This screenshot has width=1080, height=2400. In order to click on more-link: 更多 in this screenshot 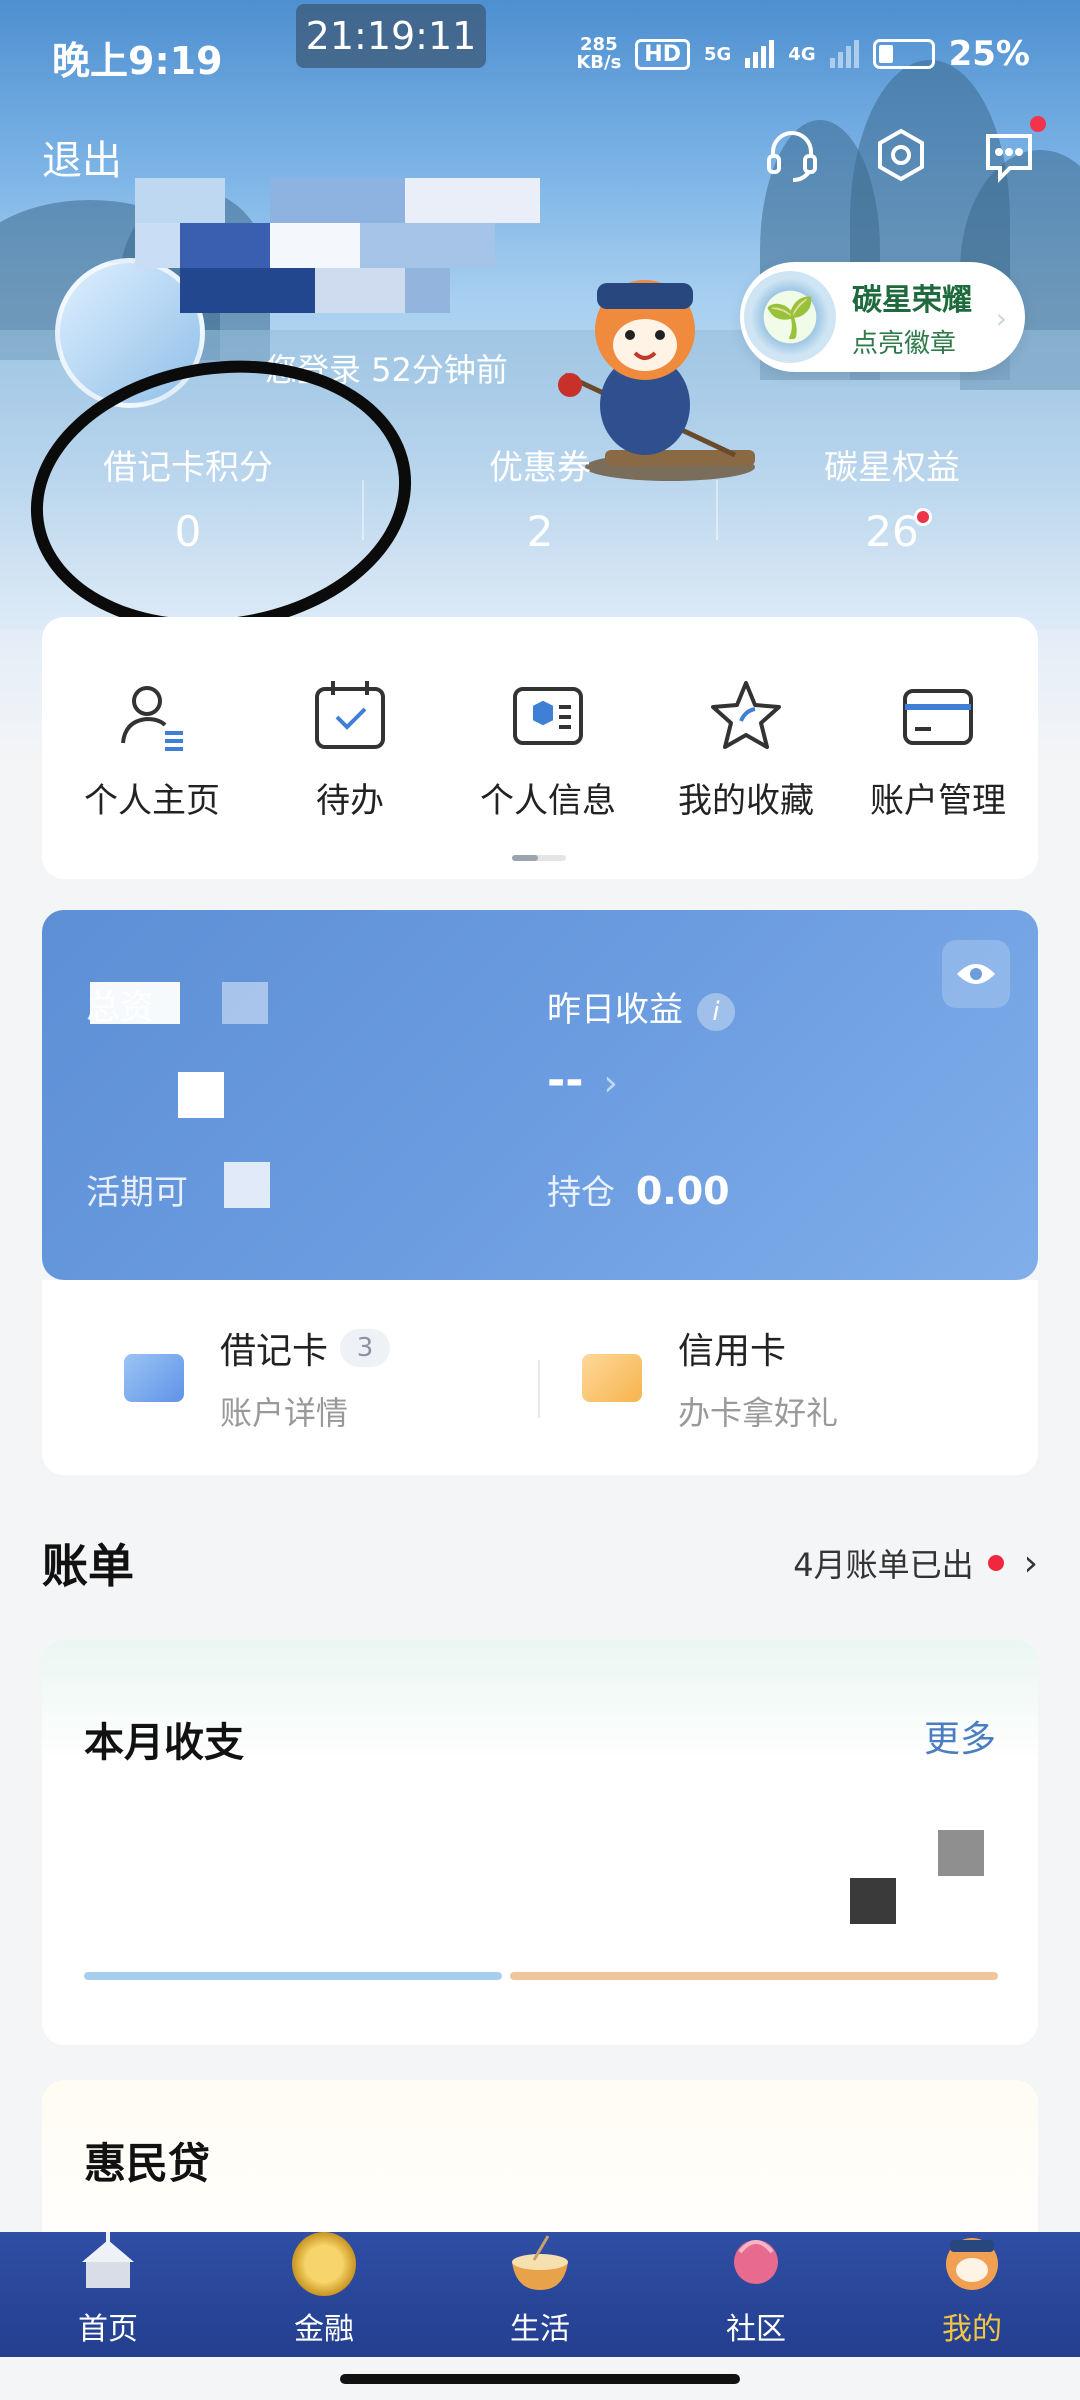, I will do `click(960, 1736)`.